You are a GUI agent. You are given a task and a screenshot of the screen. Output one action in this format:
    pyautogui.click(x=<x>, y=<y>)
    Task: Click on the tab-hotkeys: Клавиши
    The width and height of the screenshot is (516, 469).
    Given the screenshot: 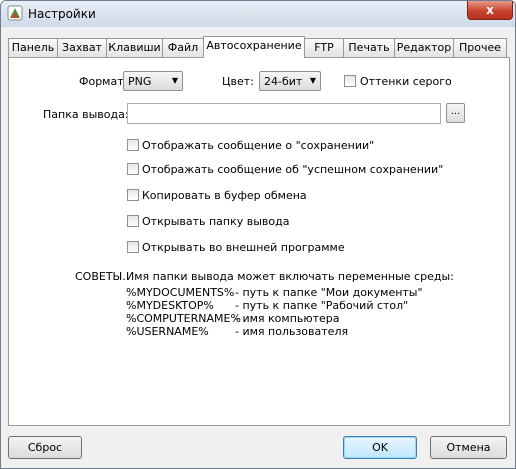 What is the action you would take?
    pyautogui.click(x=134, y=47)
    